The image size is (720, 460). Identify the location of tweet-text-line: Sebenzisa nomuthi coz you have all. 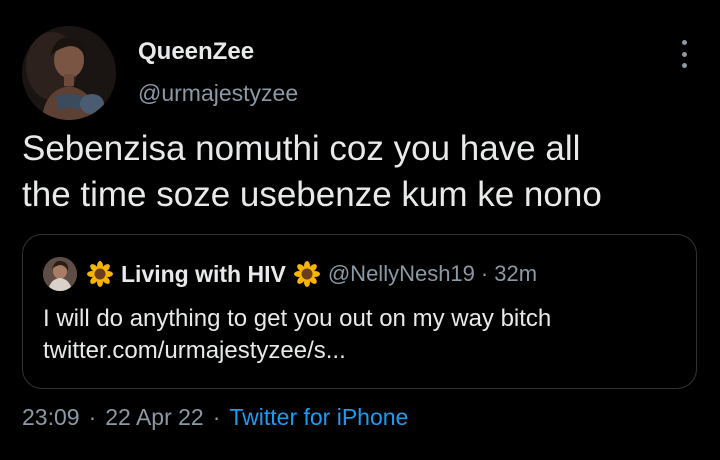
(301, 148).